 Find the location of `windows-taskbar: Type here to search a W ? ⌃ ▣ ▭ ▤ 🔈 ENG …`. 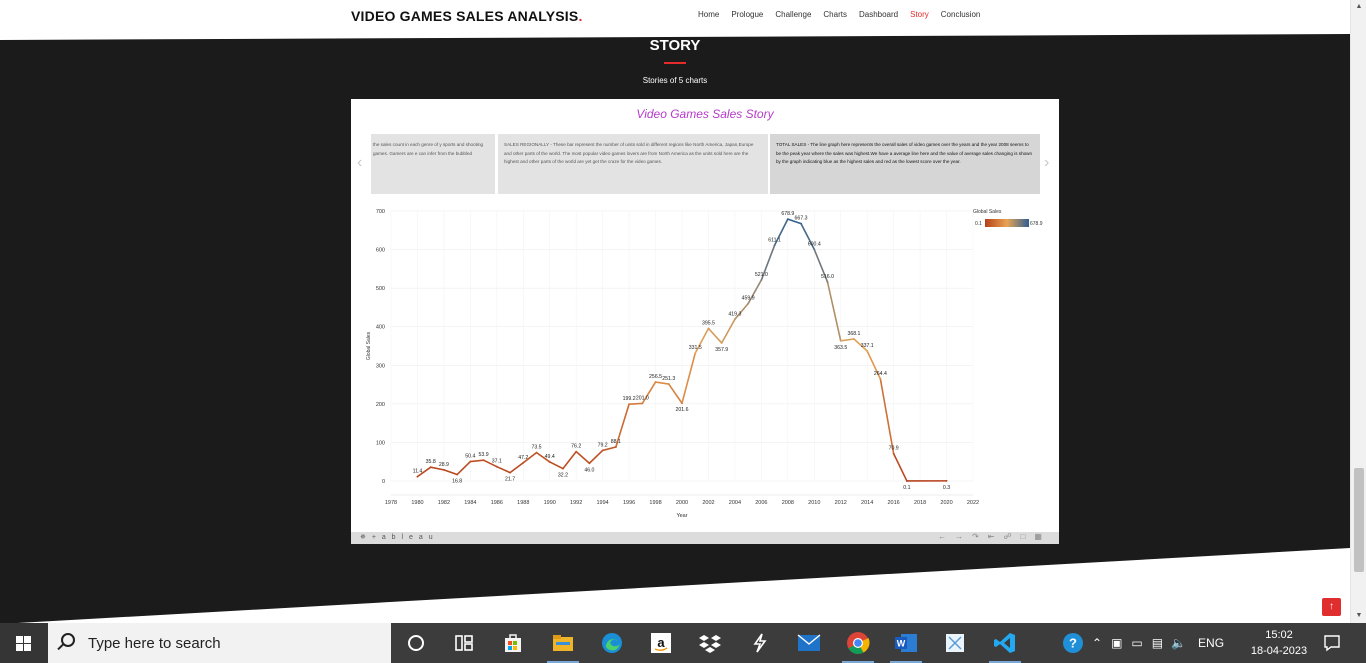

windows-taskbar: Type here to search a W ? ⌃ ▣ ▭ ▤ 🔈 ENG … is located at coordinates (683, 643).